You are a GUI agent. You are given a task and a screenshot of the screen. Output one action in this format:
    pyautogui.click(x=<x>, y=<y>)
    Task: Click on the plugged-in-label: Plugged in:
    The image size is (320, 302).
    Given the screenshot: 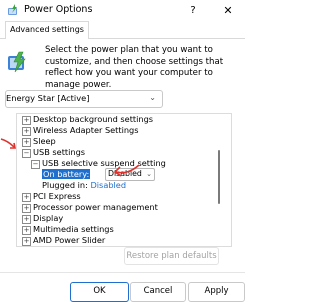 What is the action you would take?
    pyautogui.click(x=65, y=185)
    